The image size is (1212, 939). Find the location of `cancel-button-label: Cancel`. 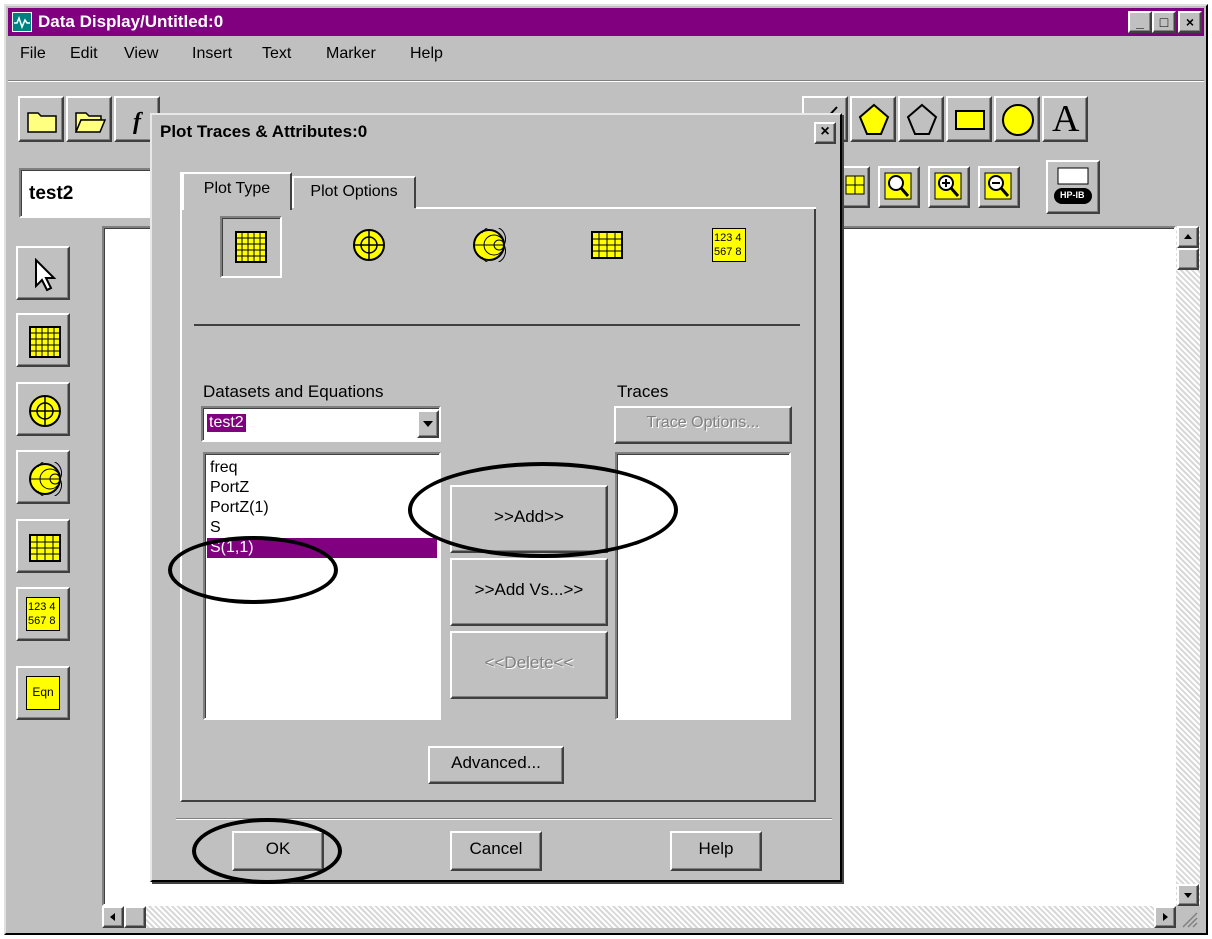

cancel-button-label: Cancel is located at coordinates (496, 848).